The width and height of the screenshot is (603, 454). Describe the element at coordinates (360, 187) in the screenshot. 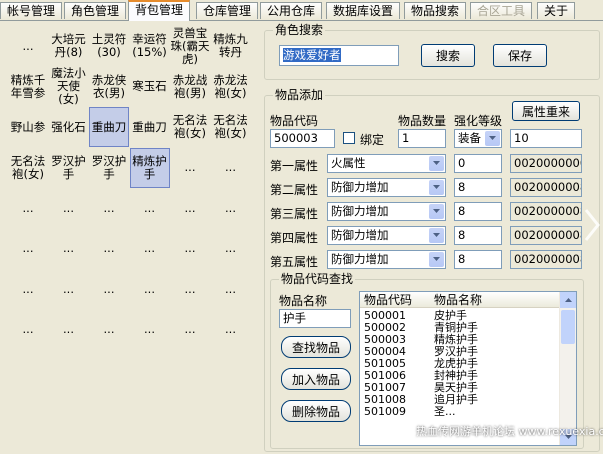

I see `attr-select-value: 防御力增加` at that location.